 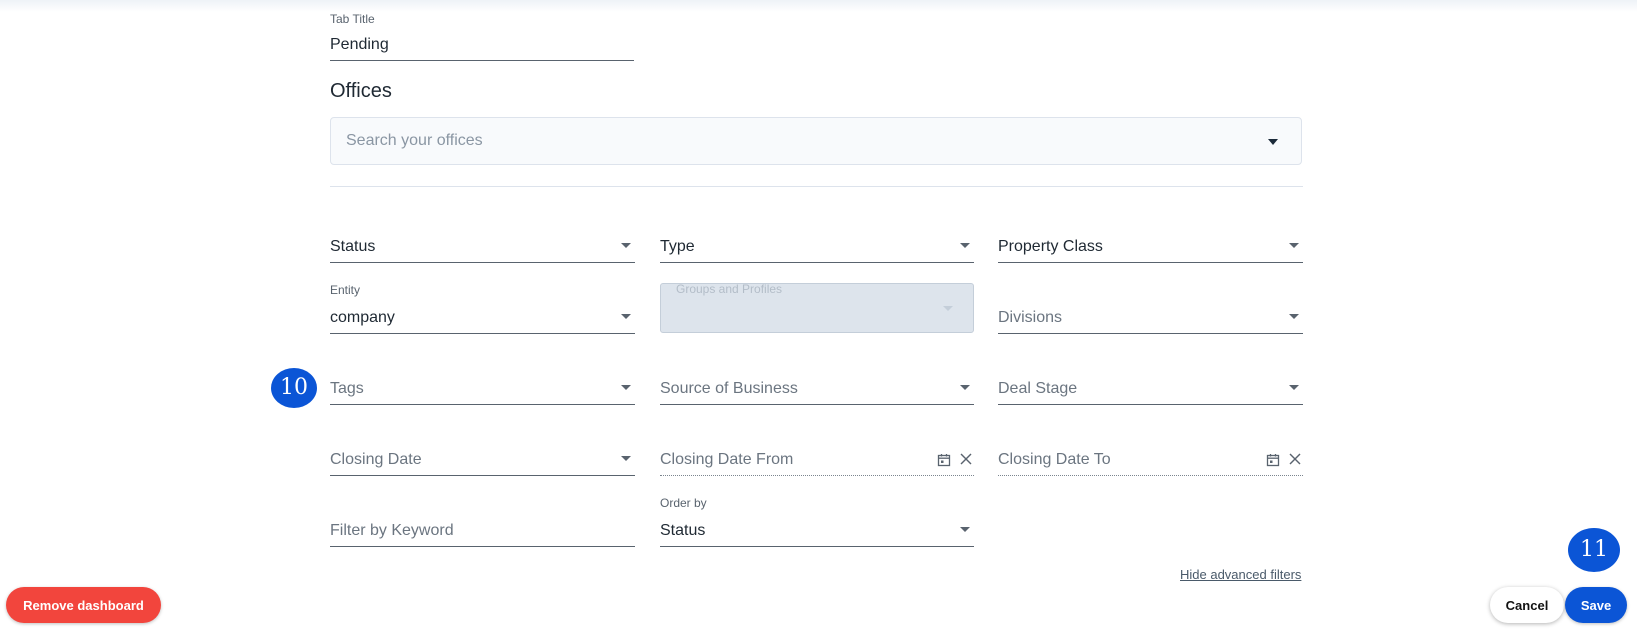 I want to click on deal-stage-select: Deal Stage, so click(x=1150, y=386).